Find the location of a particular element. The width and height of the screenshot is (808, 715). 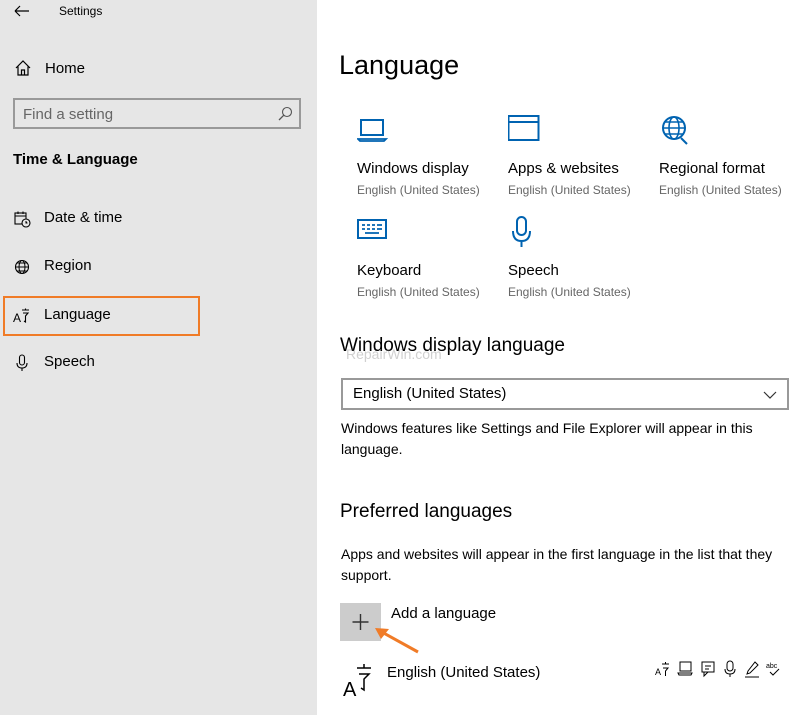

spellcheck-icon: abc is located at coordinates (773, 669).